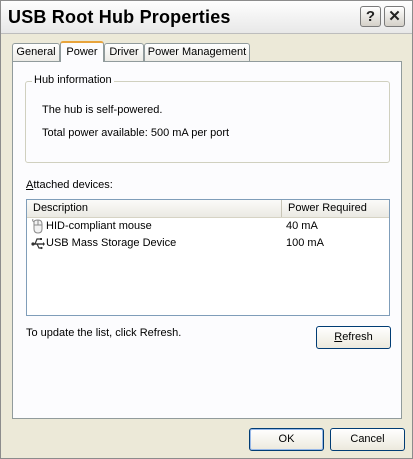 This screenshot has height=459, width=413. I want to click on cancel-button: Cancel, so click(367, 439).